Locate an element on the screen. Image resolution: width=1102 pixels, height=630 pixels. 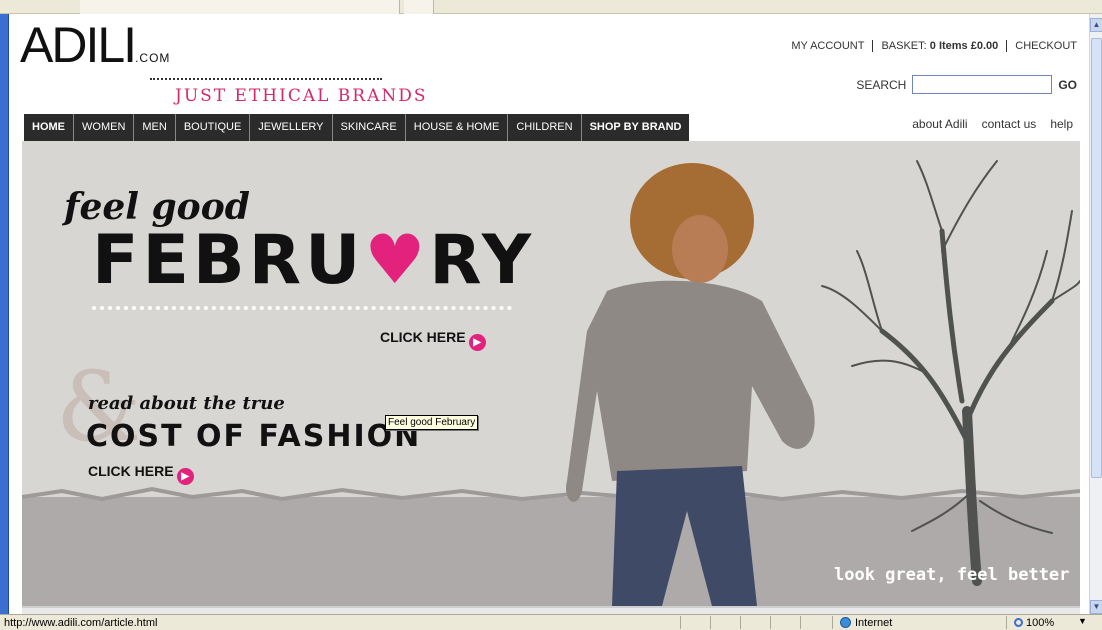
checkout-link: CHECKOUT is located at coordinates (1042, 46).